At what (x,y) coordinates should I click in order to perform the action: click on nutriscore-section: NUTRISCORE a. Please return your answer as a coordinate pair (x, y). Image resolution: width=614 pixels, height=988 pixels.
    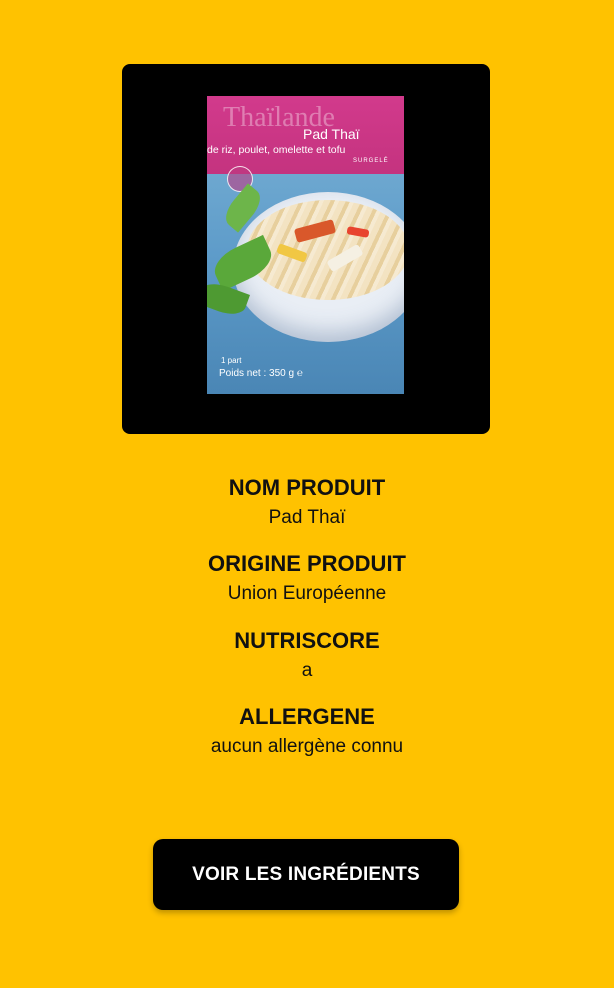
    Looking at the image, I should click on (307, 655).